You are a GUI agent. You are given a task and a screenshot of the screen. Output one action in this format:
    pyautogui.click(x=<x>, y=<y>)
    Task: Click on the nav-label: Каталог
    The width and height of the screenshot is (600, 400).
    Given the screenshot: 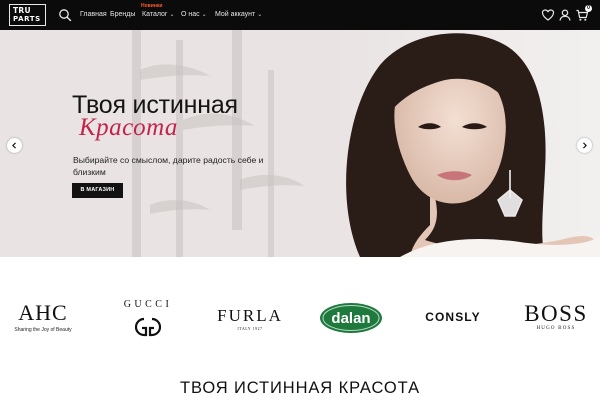 What is the action you would take?
    pyautogui.click(x=155, y=14)
    